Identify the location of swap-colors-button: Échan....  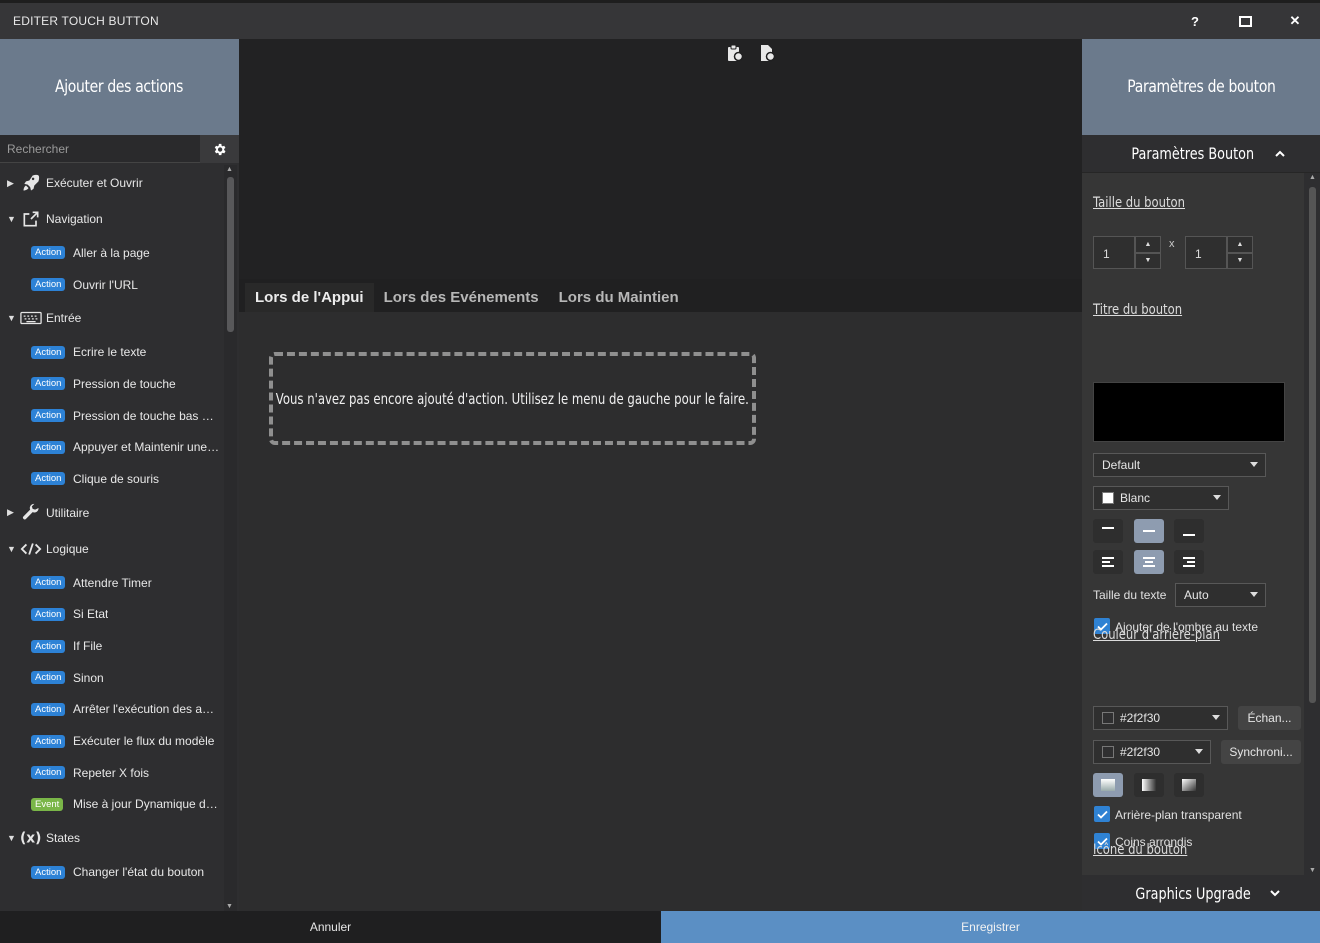
(1269, 718).